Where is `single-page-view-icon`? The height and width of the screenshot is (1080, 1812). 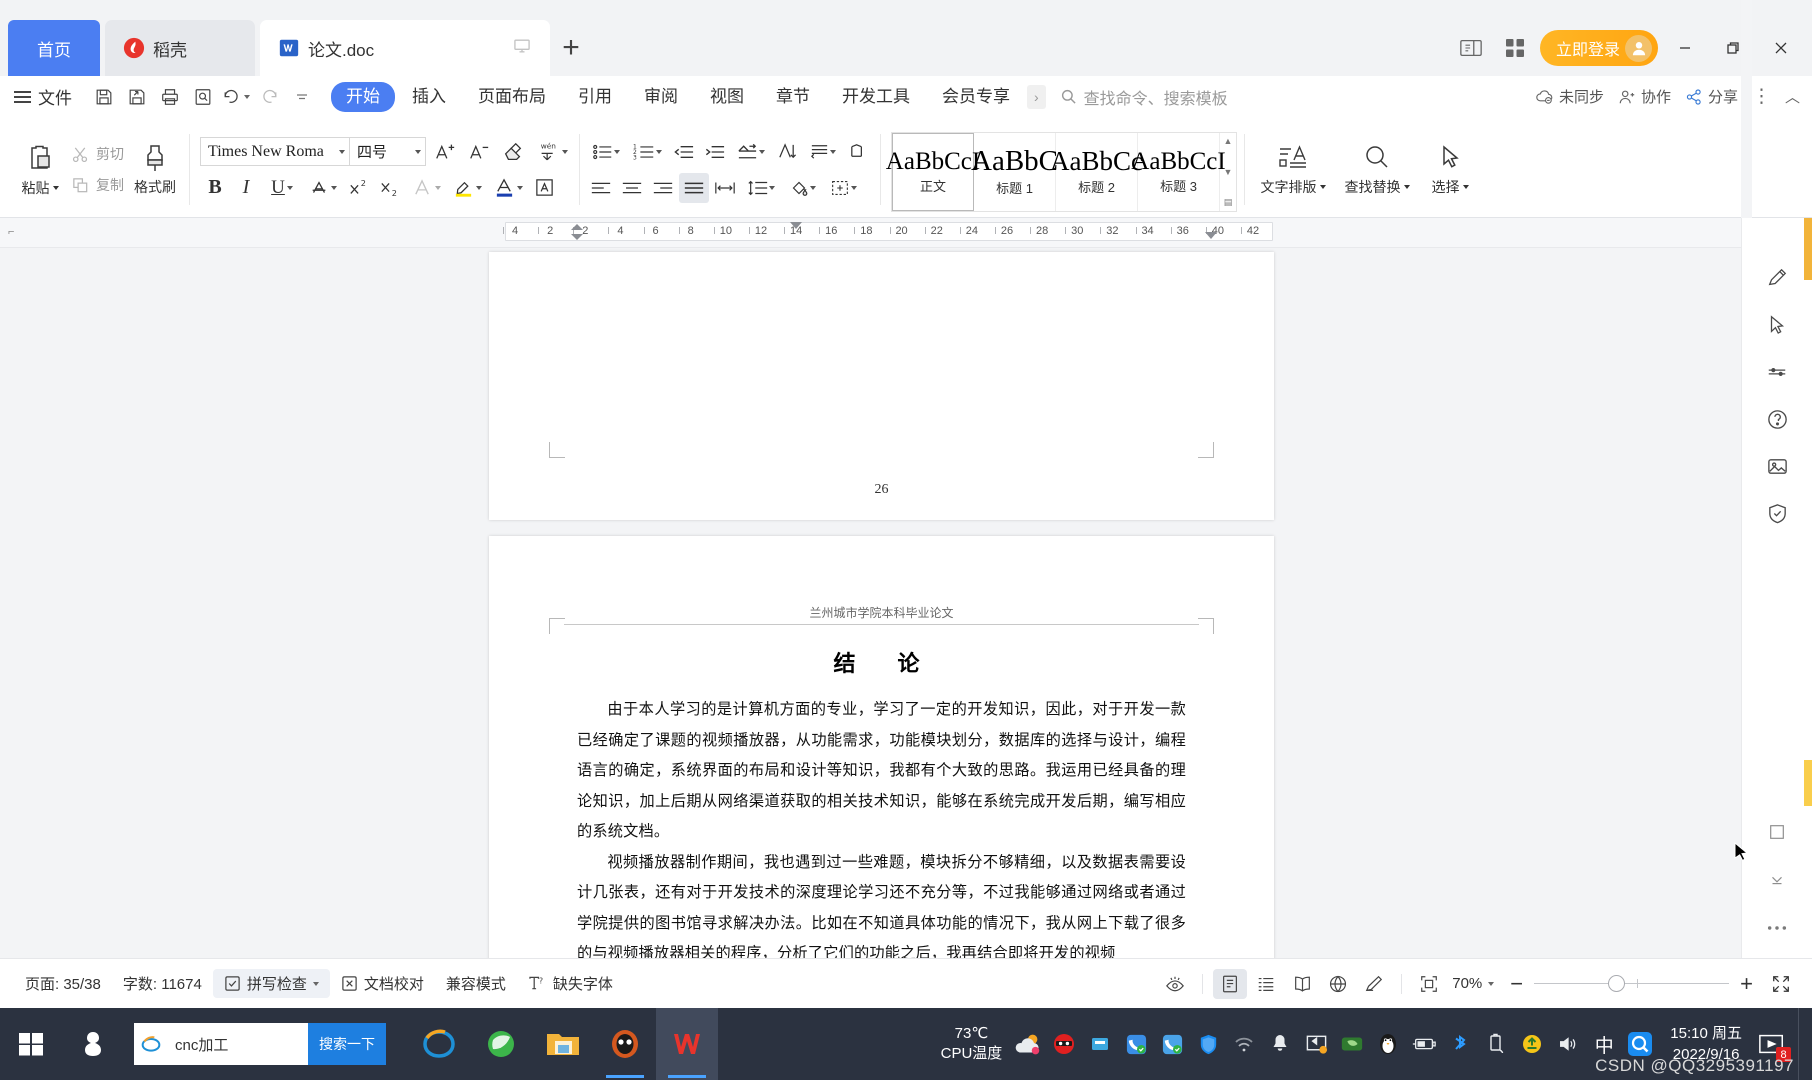
single-page-view-icon is located at coordinates (1471, 48).